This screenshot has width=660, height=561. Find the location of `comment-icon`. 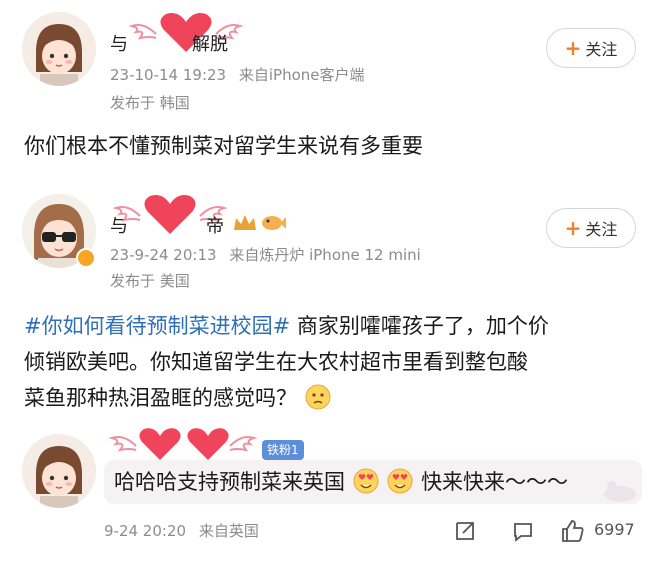

comment-icon is located at coordinates (523, 532).